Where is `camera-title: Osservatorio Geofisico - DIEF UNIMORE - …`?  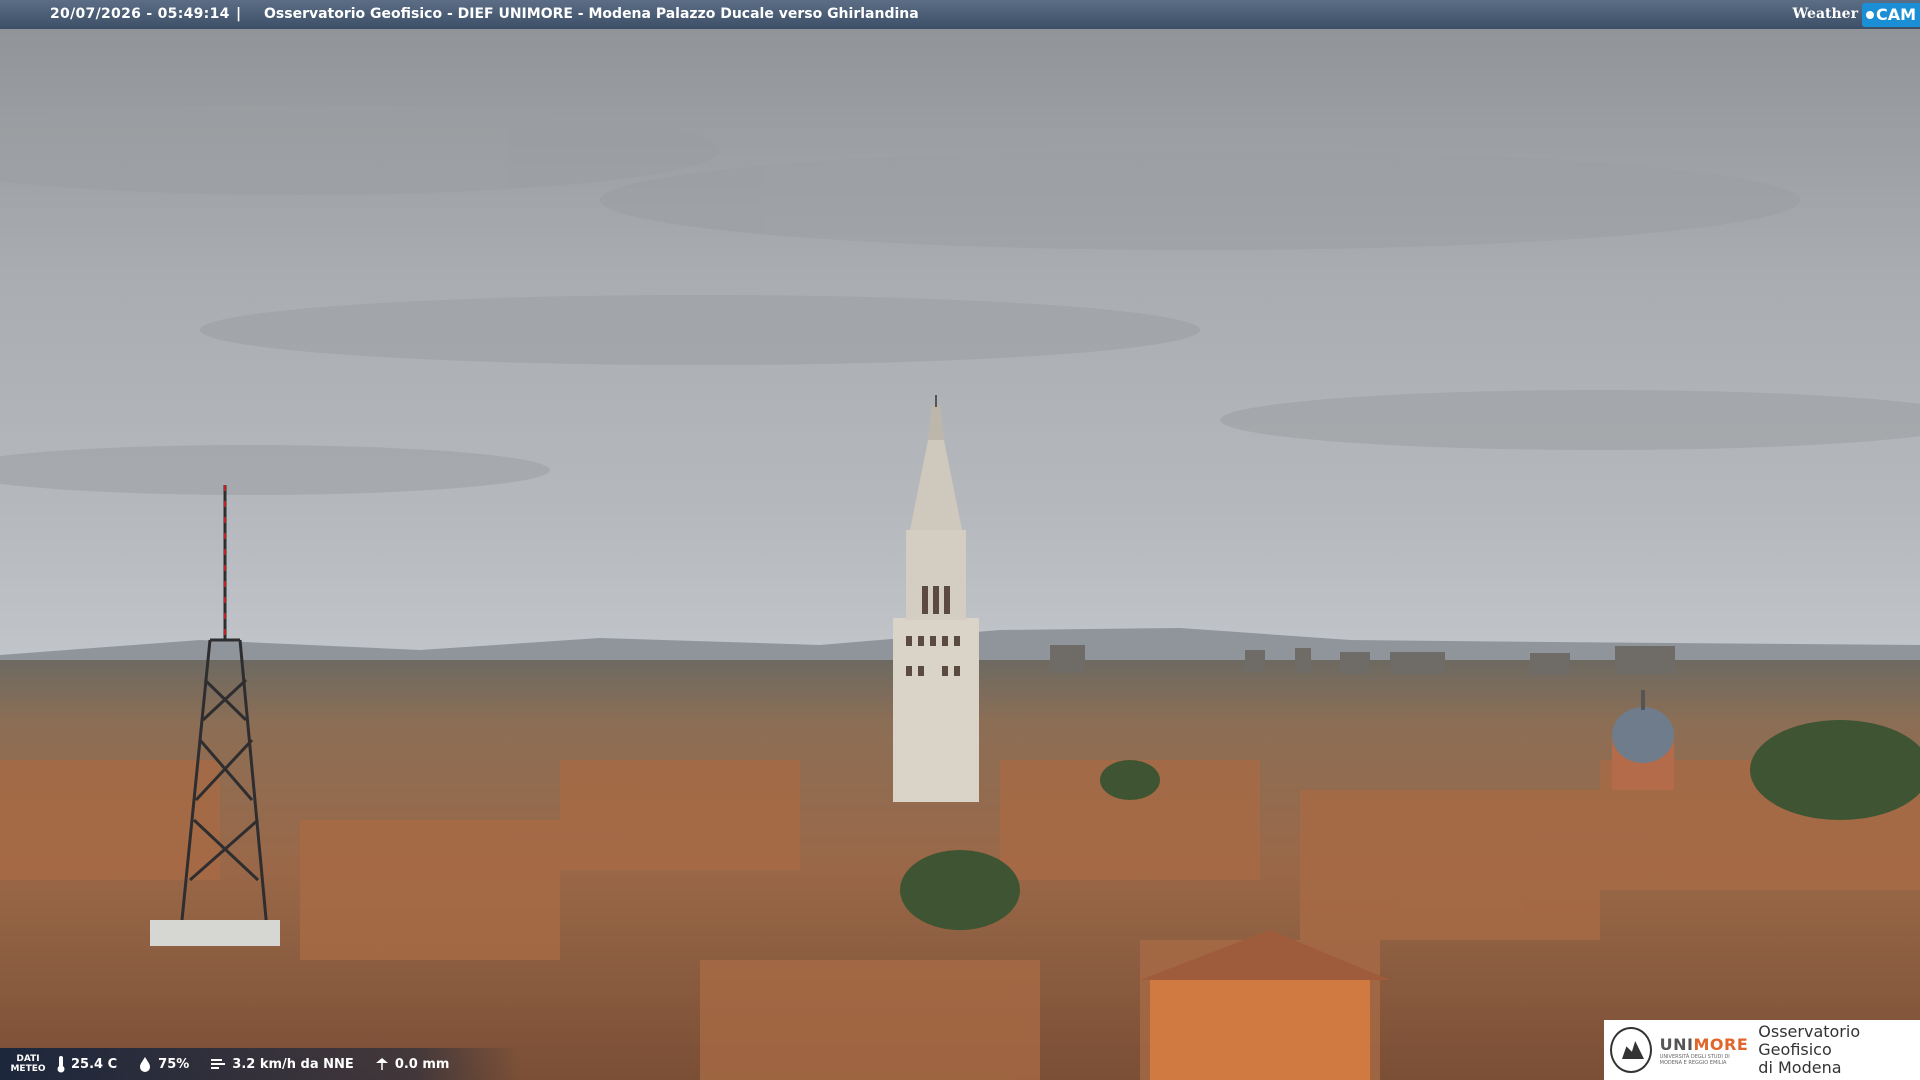 camera-title: Osservatorio Geofisico - DIEF UNIMORE - … is located at coordinates (591, 14).